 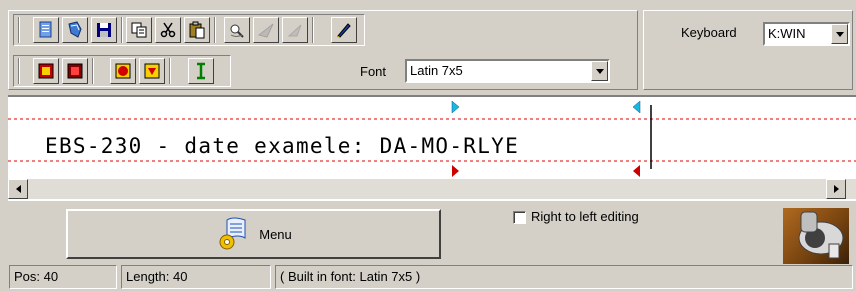 I want to click on edit-pen-button, so click(x=344, y=30).